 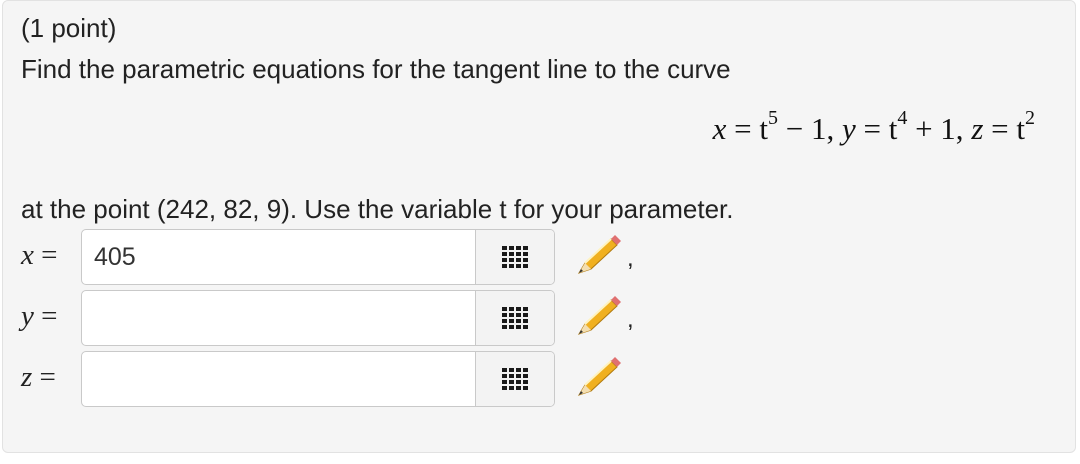 What do you see at coordinates (279, 318) in the screenshot?
I see `answer-input-y` at bounding box center [279, 318].